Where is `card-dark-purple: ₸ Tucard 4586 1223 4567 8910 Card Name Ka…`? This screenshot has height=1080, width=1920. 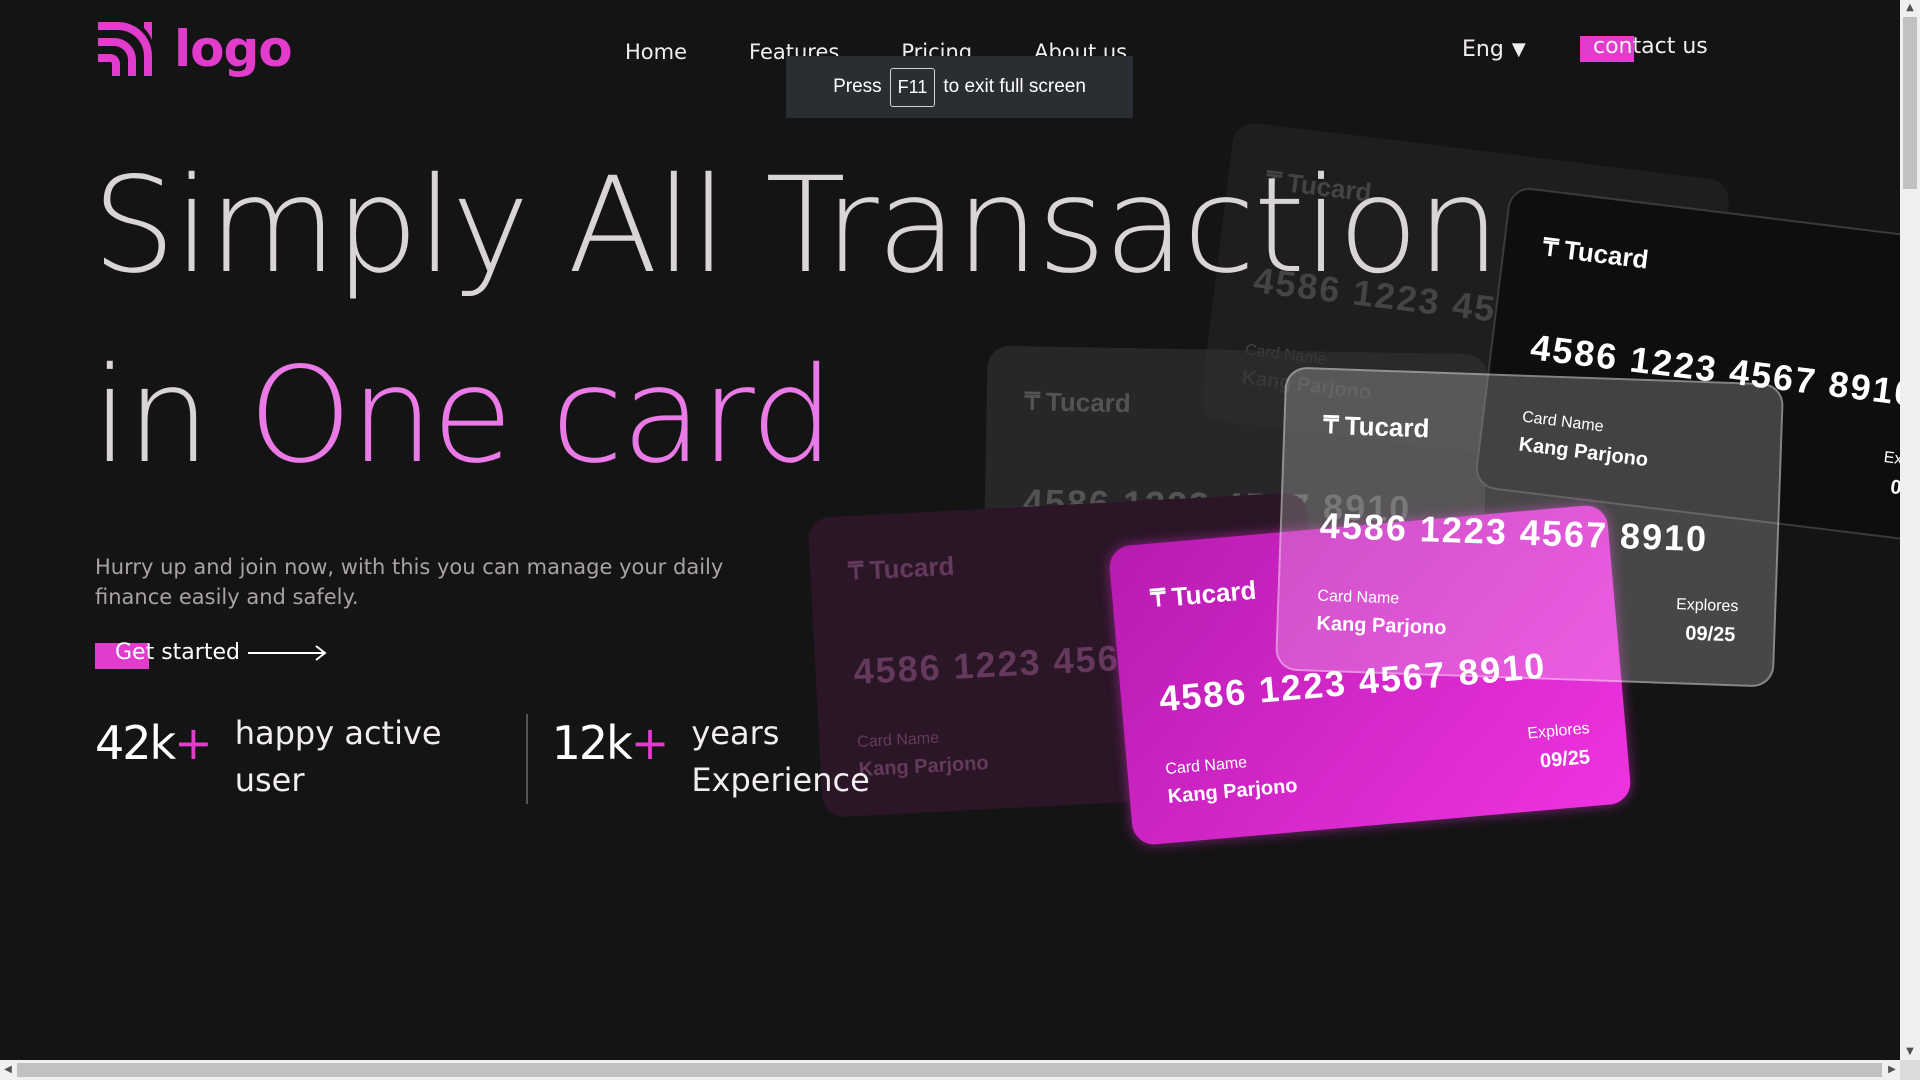
card-dark-purple: ₸ Tucard 4586 1223 4567 8910 Card Name Ka… is located at coordinates (1065, 655).